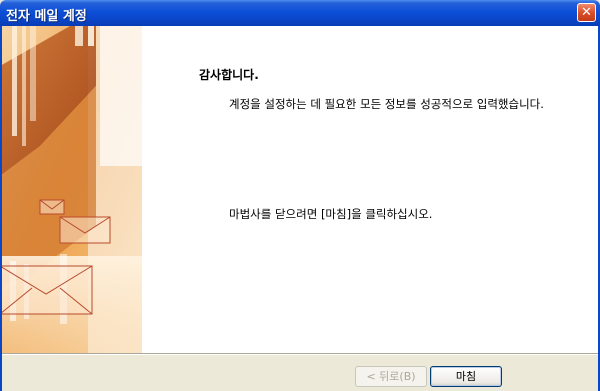  I want to click on finish-instruction: 마법사를 닫으려면 [마침]을 클릭하십시오., so click(331, 214).